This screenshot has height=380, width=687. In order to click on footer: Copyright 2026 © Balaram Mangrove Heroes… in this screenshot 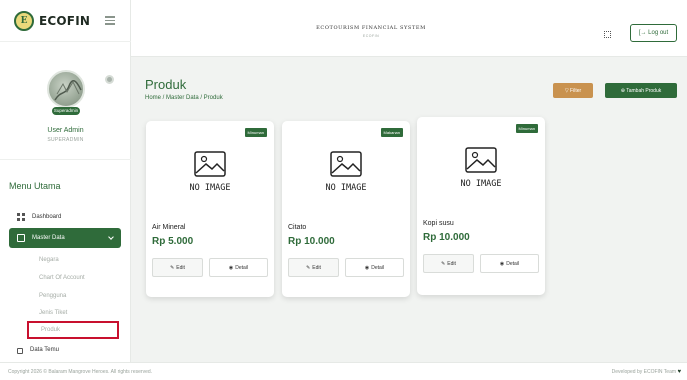, I will do `click(343, 371)`.